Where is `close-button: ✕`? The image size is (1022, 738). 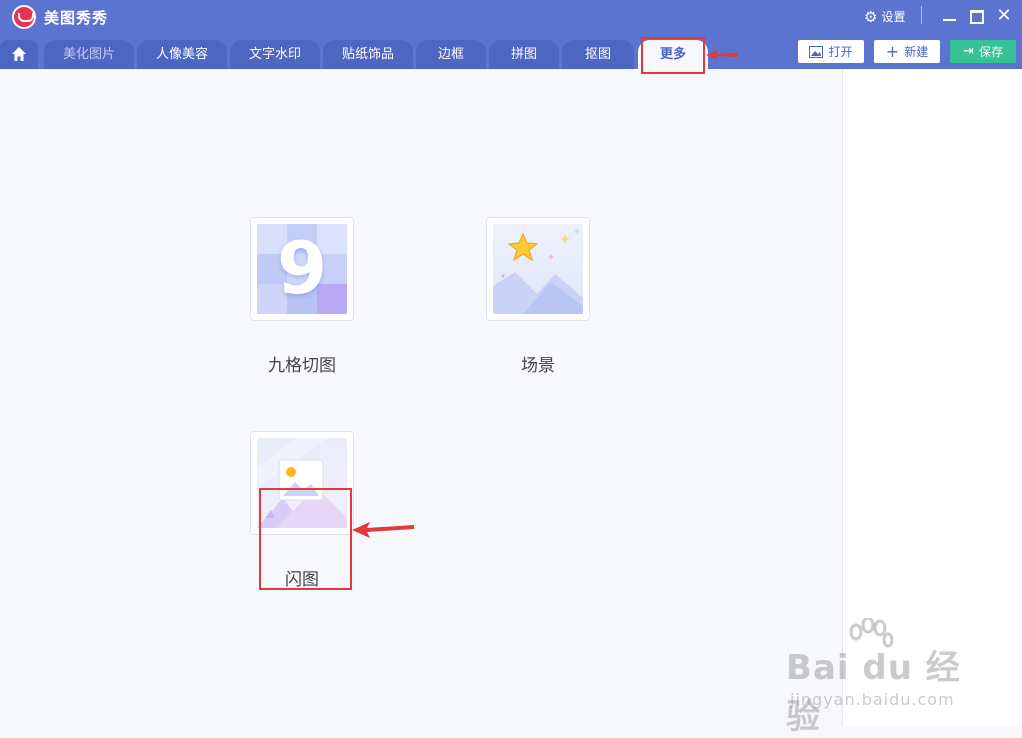
close-button: ✕ is located at coordinates (1004, 16).